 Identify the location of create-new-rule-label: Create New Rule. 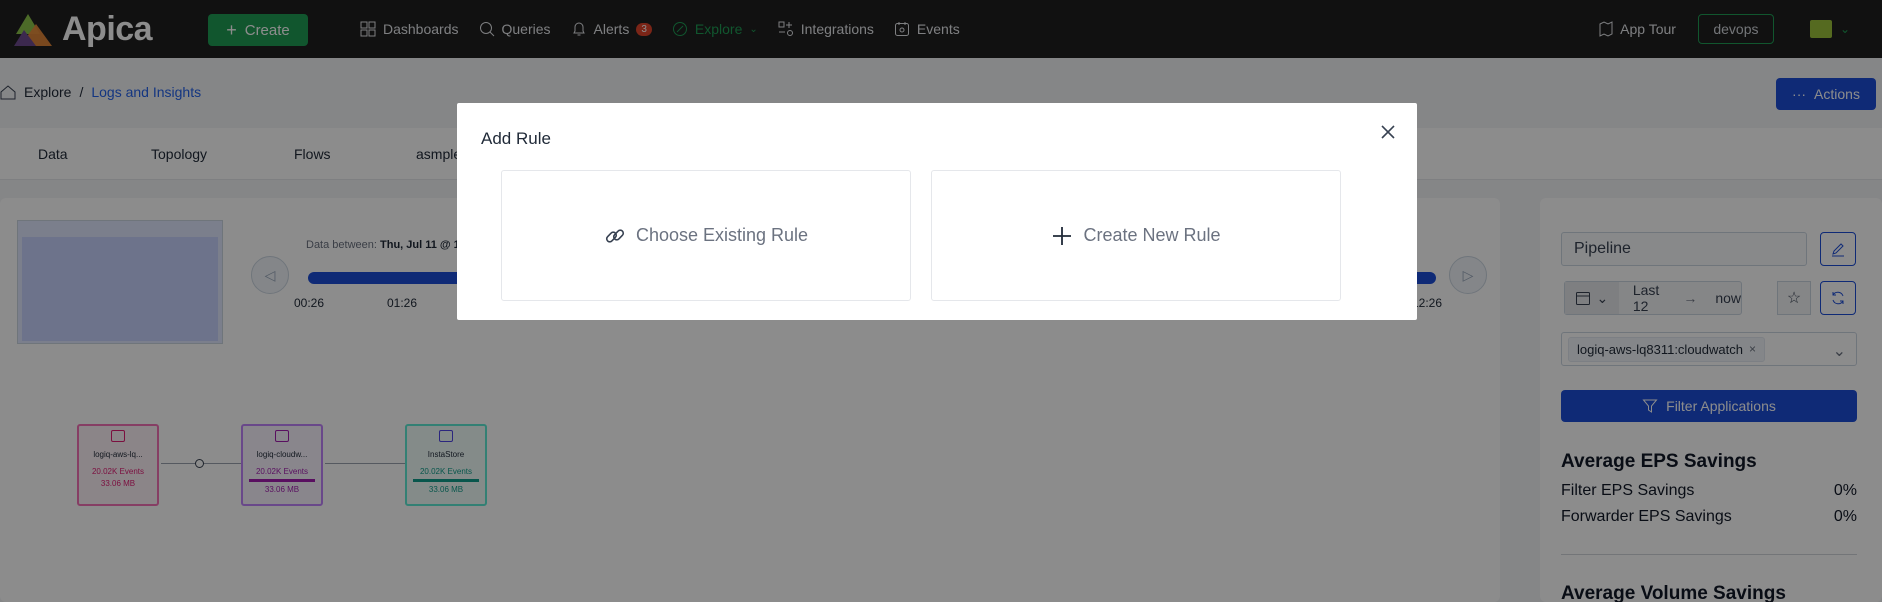
(1152, 235).